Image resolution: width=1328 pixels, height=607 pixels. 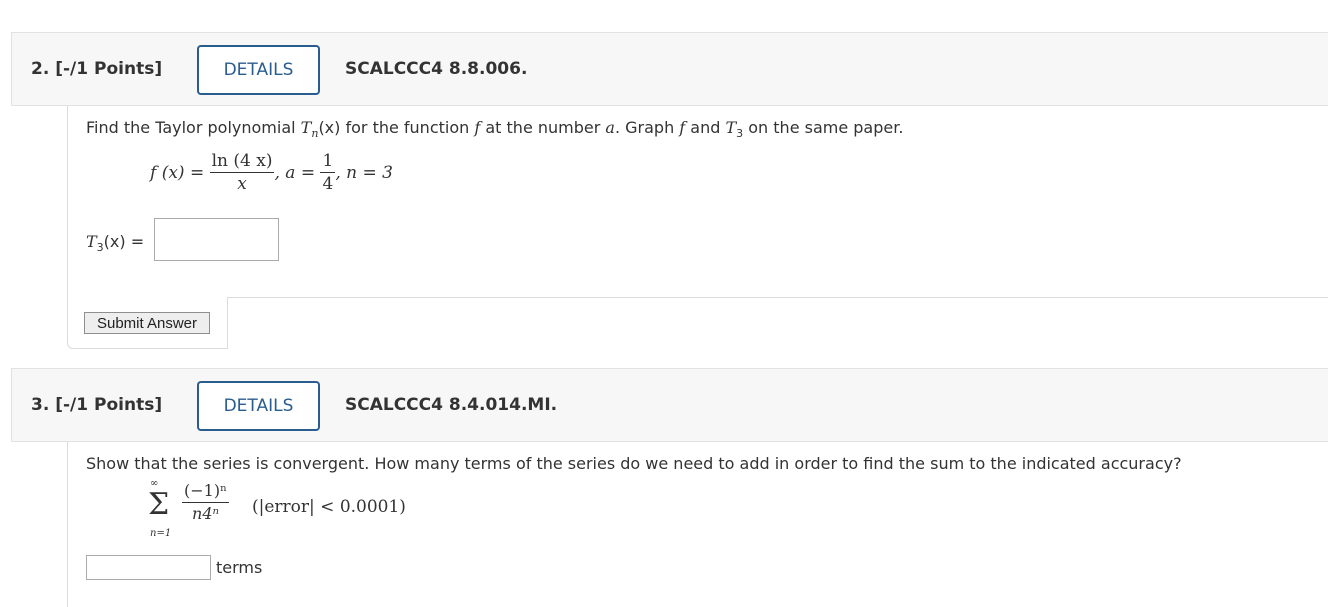 I want to click on terms-label: terms, so click(x=239, y=567).